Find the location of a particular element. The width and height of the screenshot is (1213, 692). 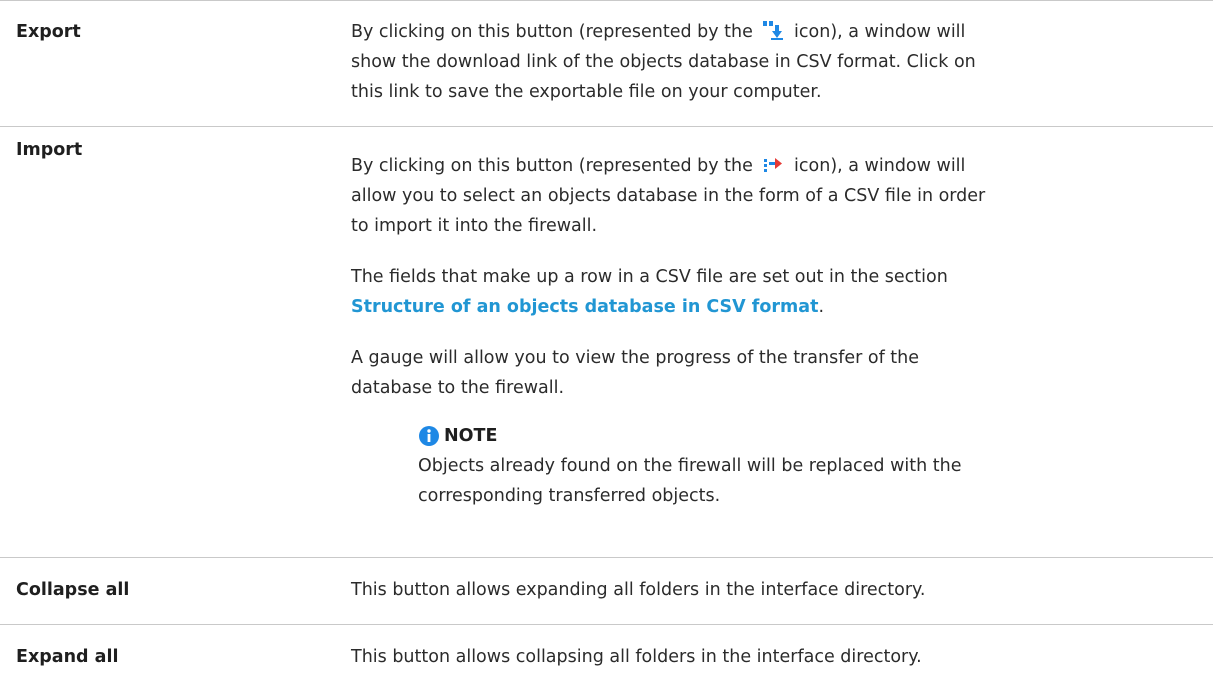

note-title: NOTE is located at coordinates (704, 436).